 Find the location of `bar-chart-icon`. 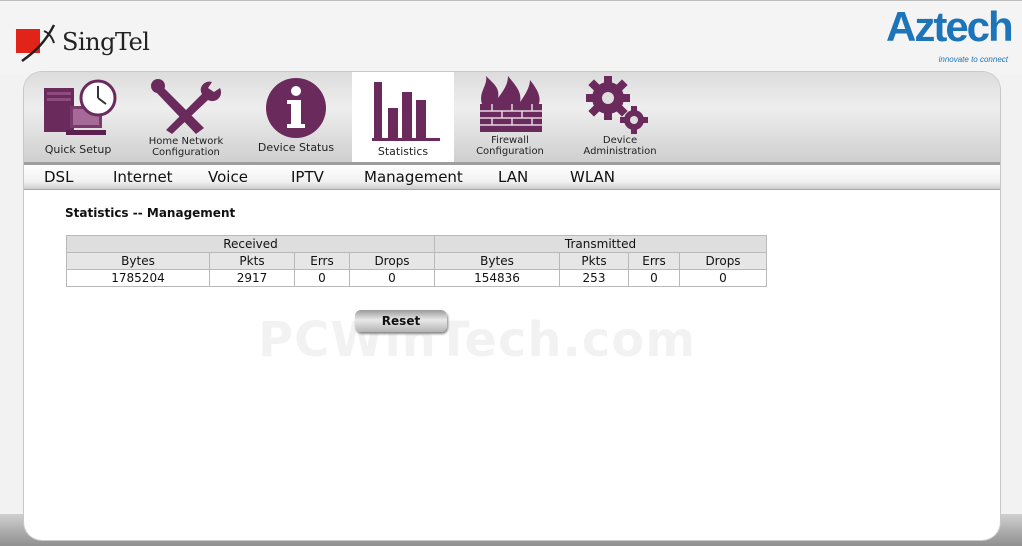

bar-chart-icon is located at coordinates (406, 111).